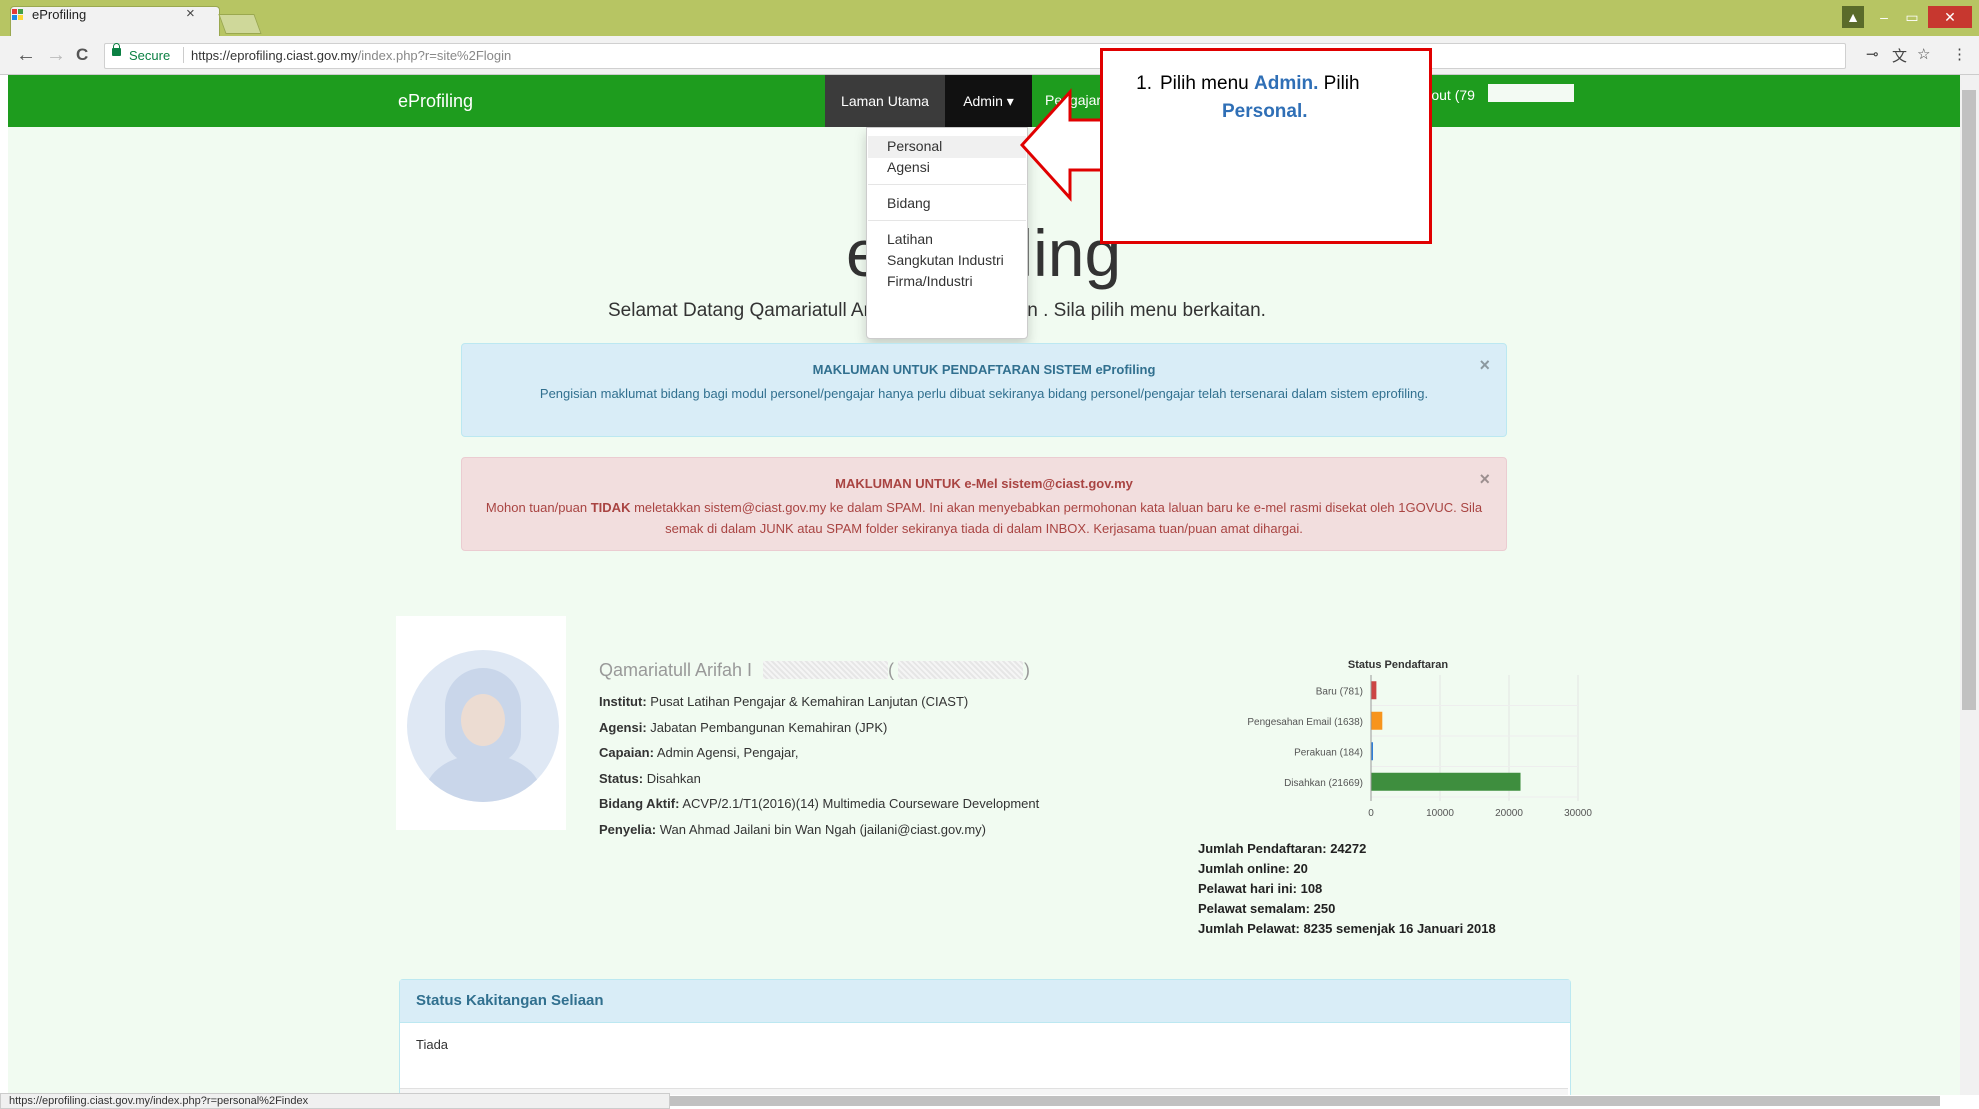 The width and height of the screenshot is (1979, 1109). What do you see at coordinates (1253, 868) in the screenshot?
I see `stat-line: Jumlah online: 20` at bounding box center [1253, 868].